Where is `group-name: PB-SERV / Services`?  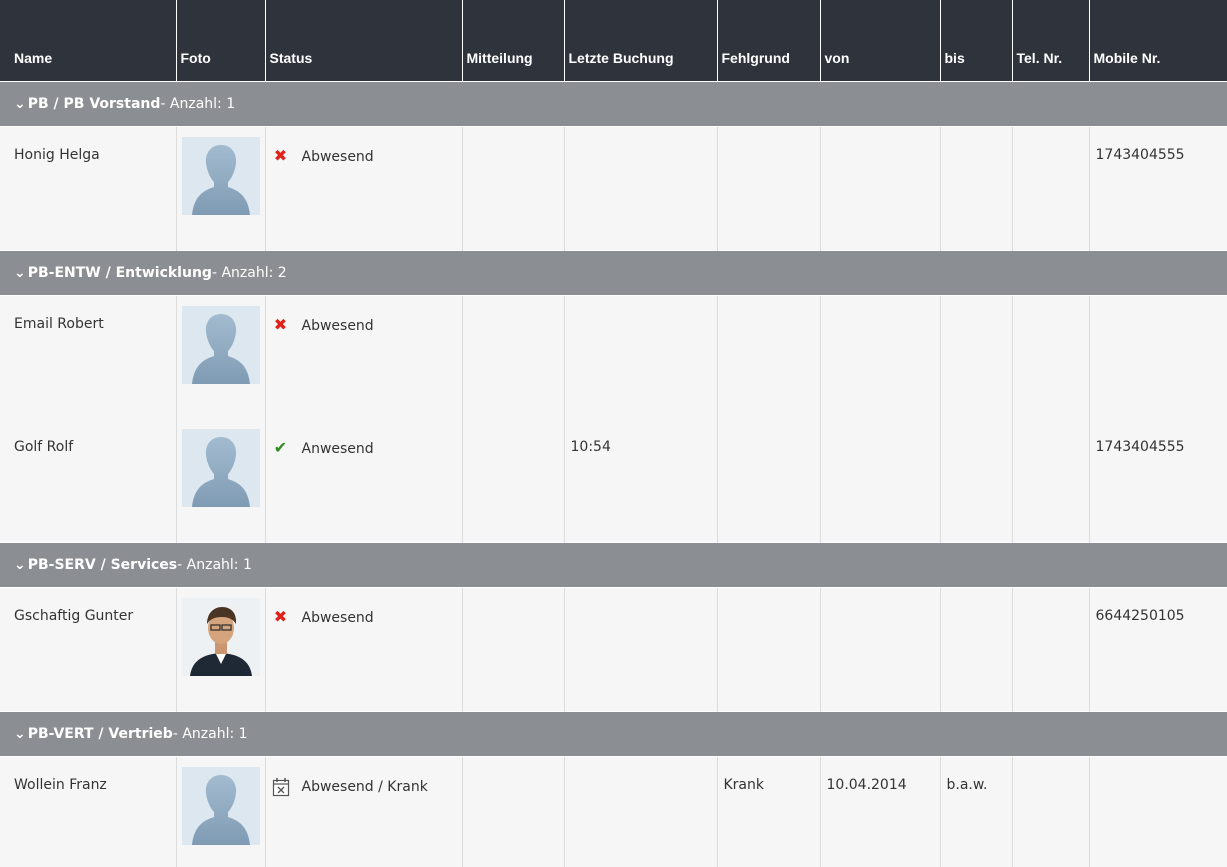 group-name: PB-SERV / Services is located at coordinates (102, 565).